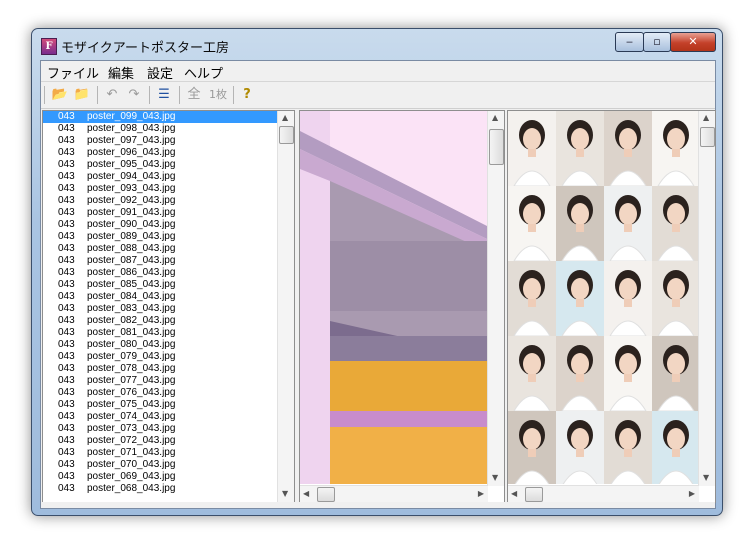 The image size is (750, 550). I want to click on mosaic-scroll-up-arrow: ▲, so click(706, 118).